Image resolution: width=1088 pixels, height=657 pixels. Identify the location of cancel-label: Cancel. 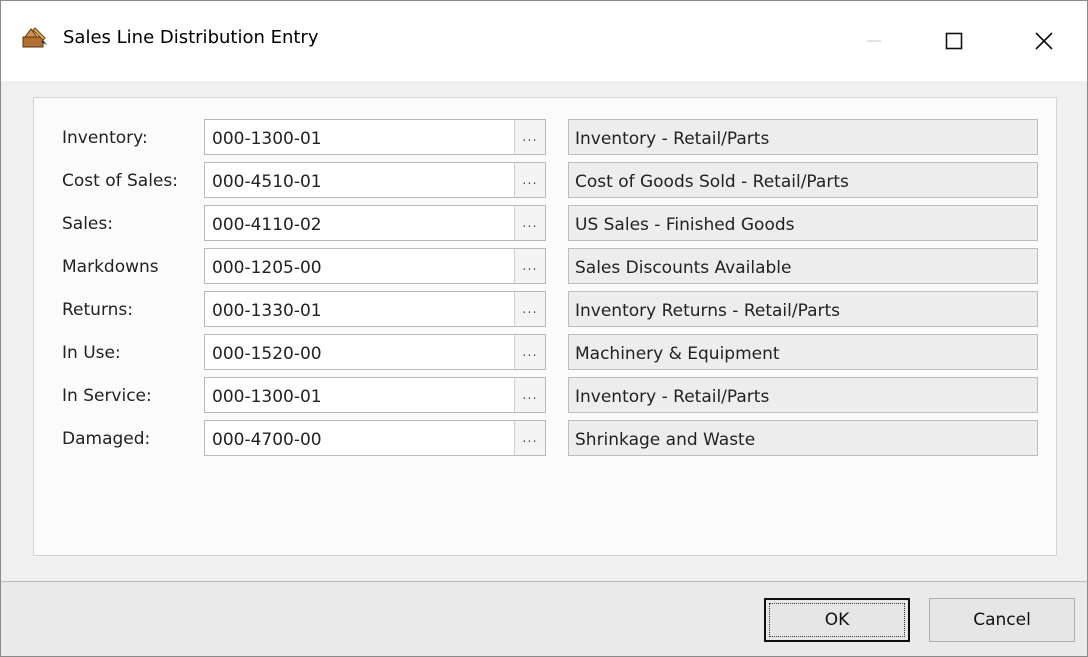
(1002, 620).